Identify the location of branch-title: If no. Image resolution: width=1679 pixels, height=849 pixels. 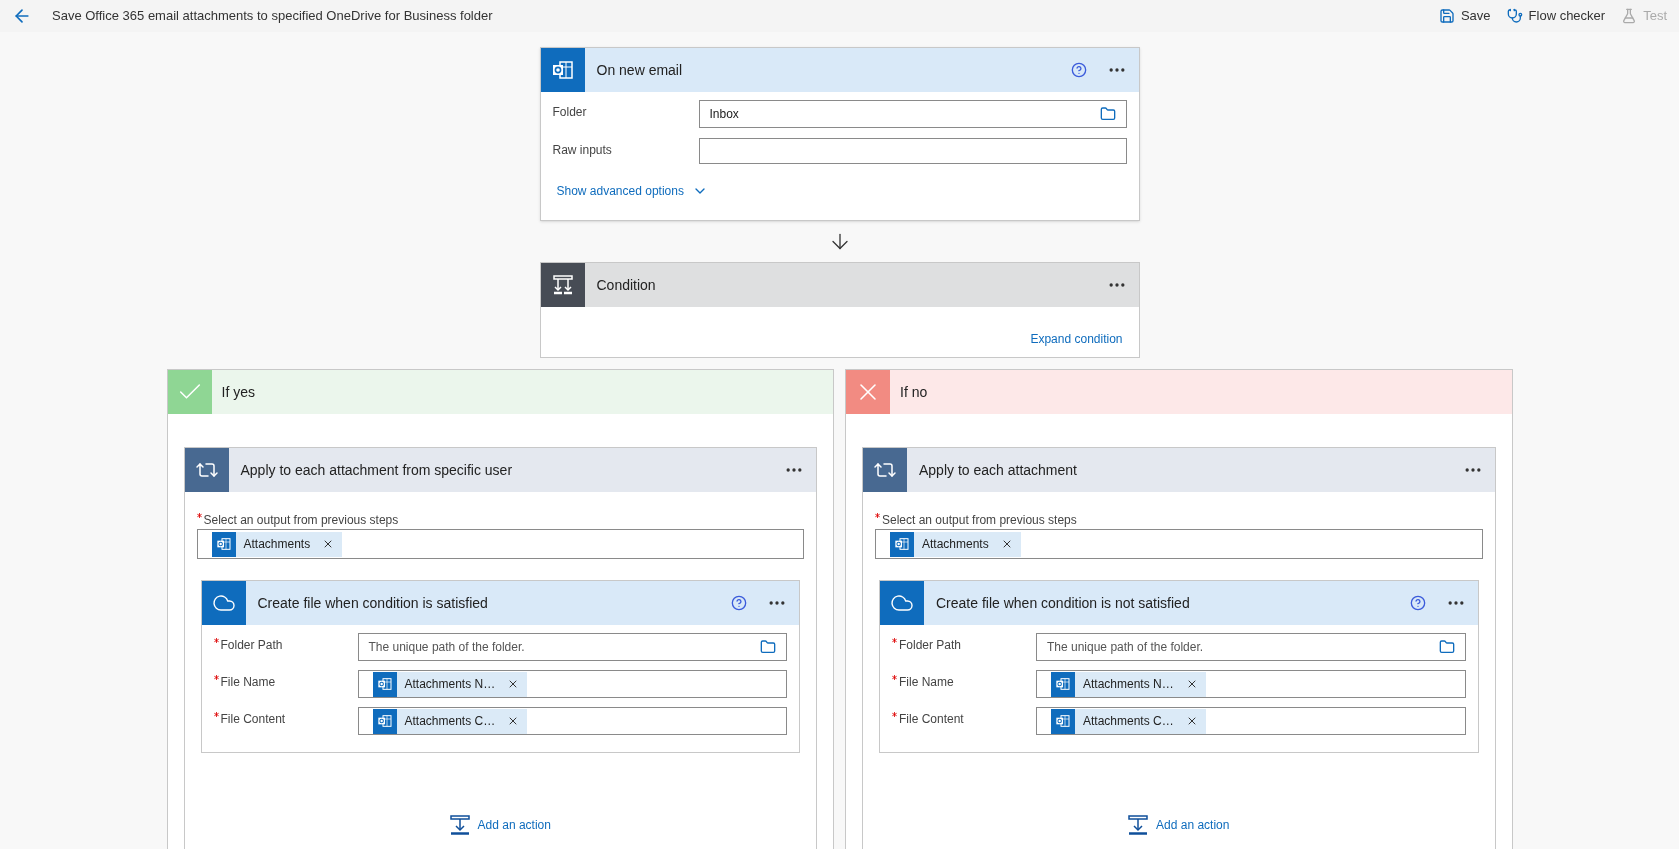
(914, 392).